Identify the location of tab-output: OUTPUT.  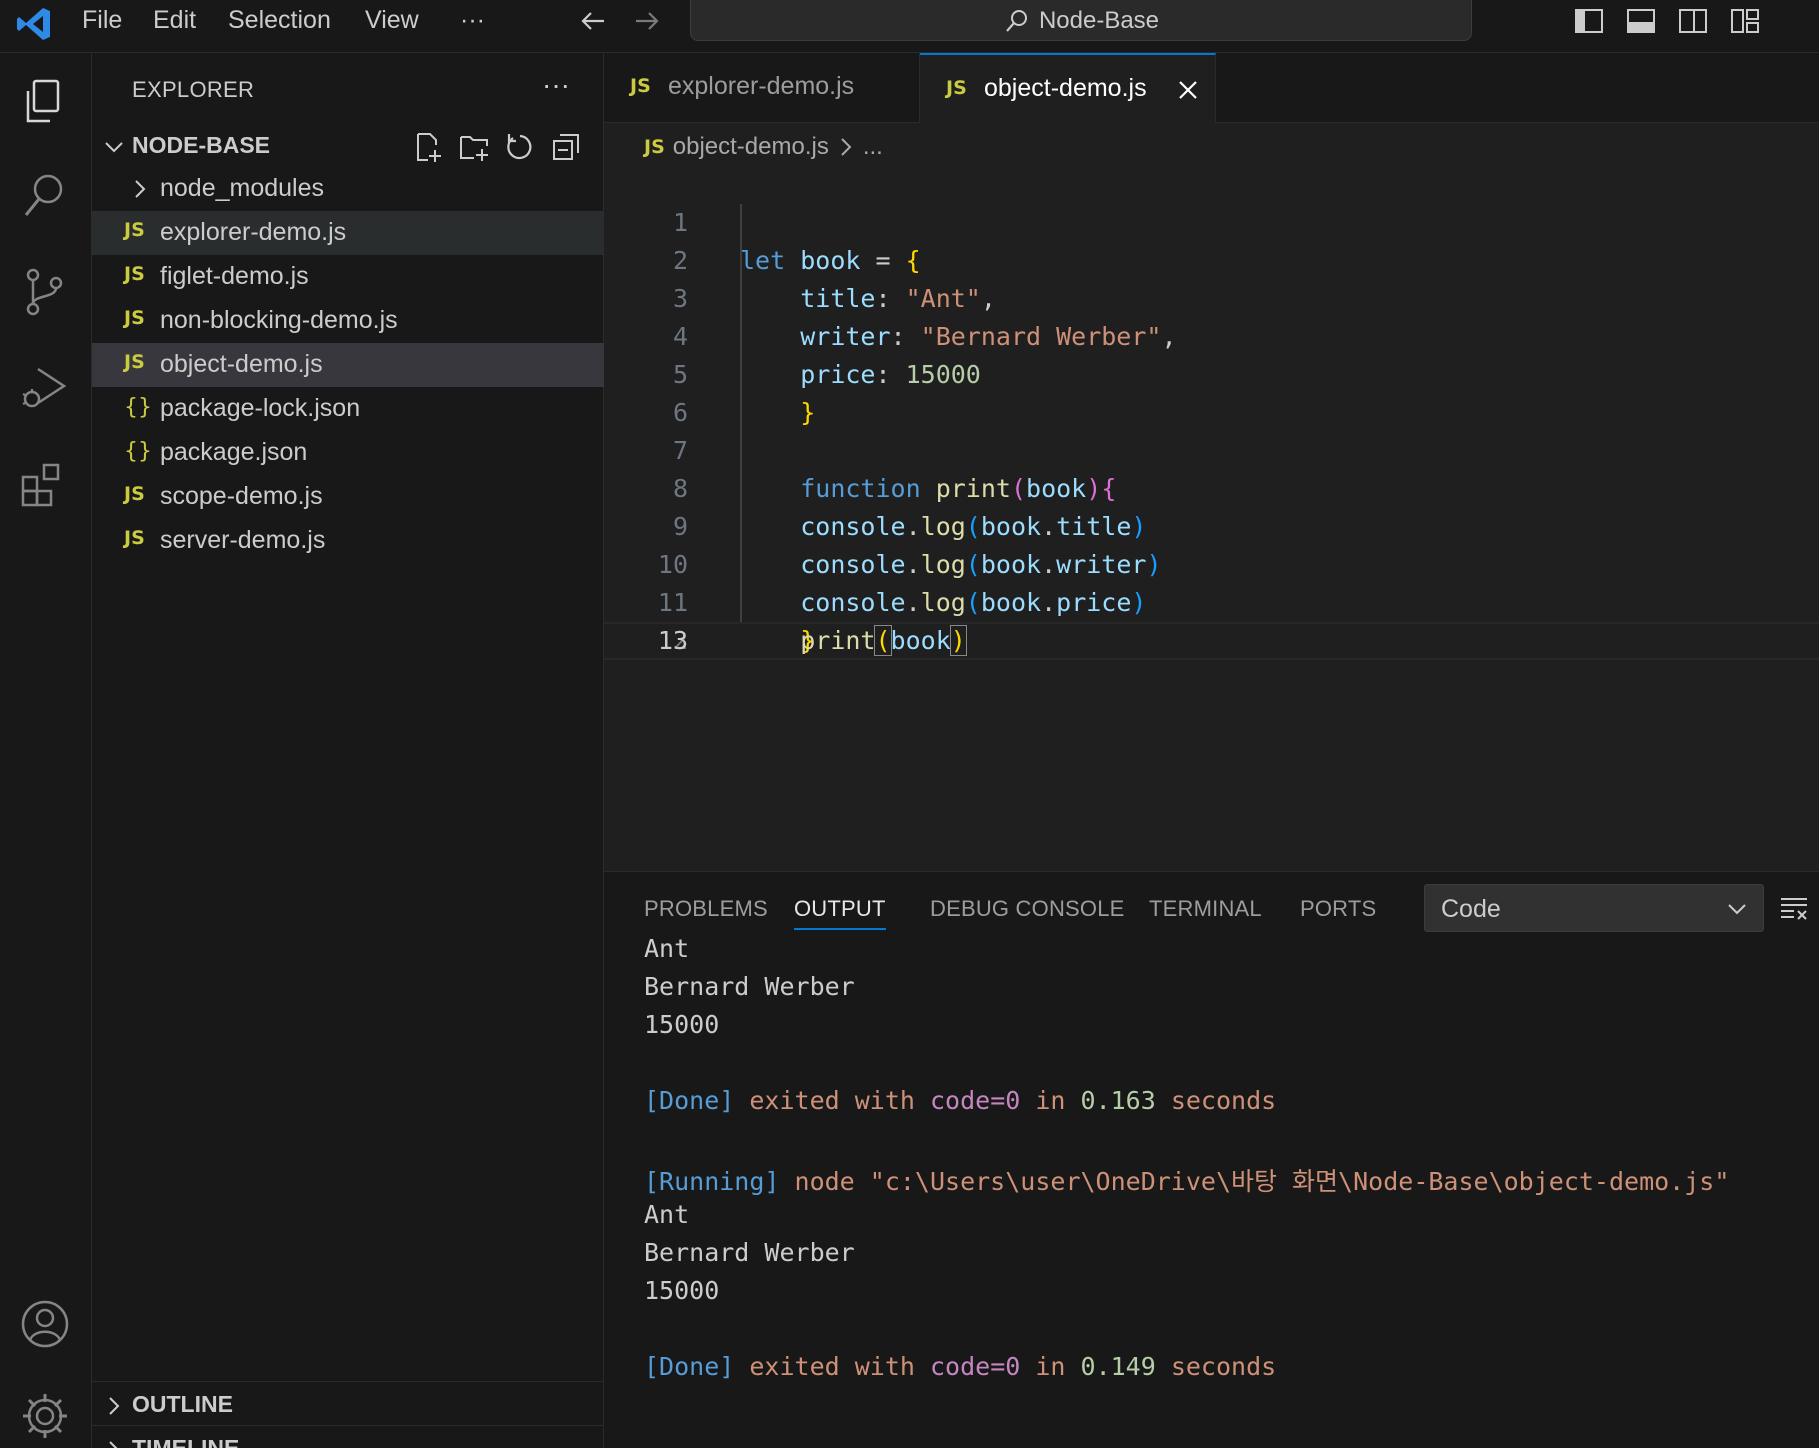
(840, 913).